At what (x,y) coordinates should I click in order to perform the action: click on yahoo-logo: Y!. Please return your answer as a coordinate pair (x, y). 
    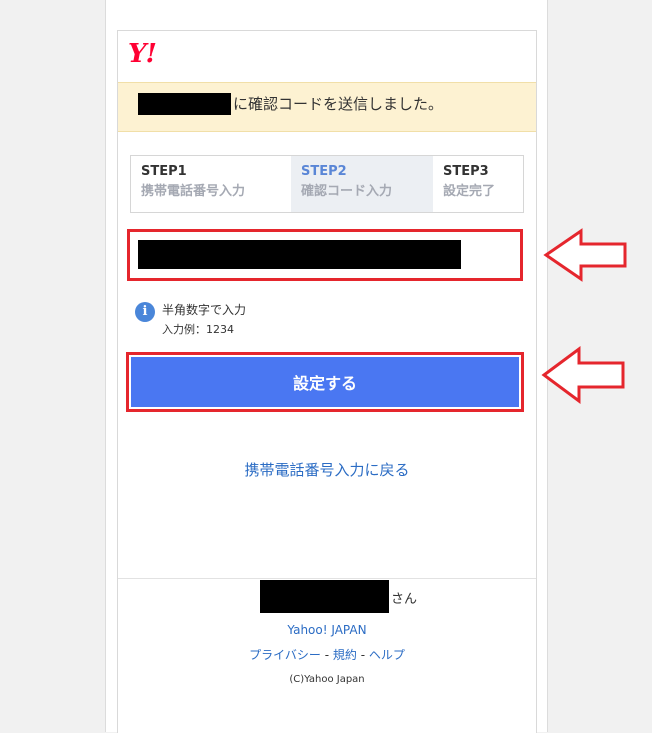
    Looking at the image, I should click on (142, 54).